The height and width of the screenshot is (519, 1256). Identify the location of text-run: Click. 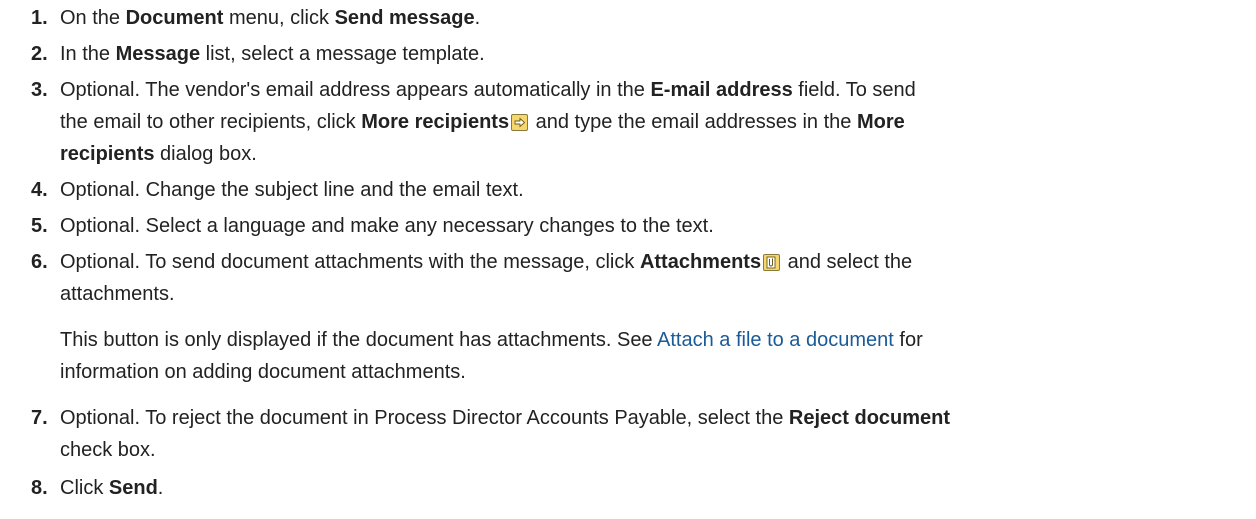
(84, 488).